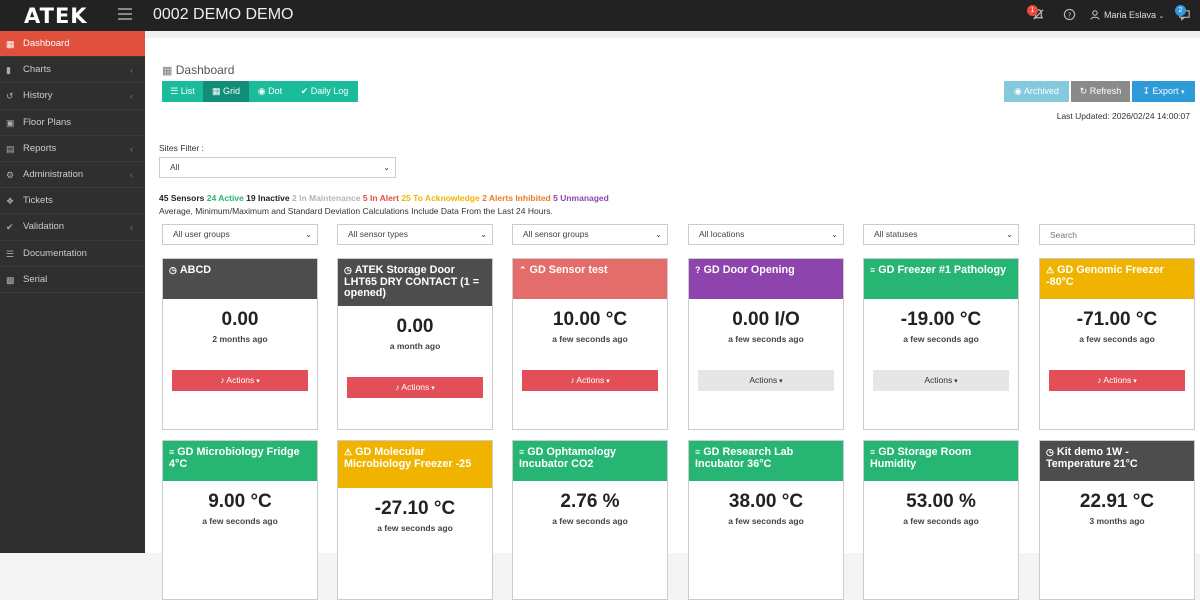 This screenshot has height=600, width=1200. I want to click on user-groups-filter: All user groups ⌄, so click(240, 234).